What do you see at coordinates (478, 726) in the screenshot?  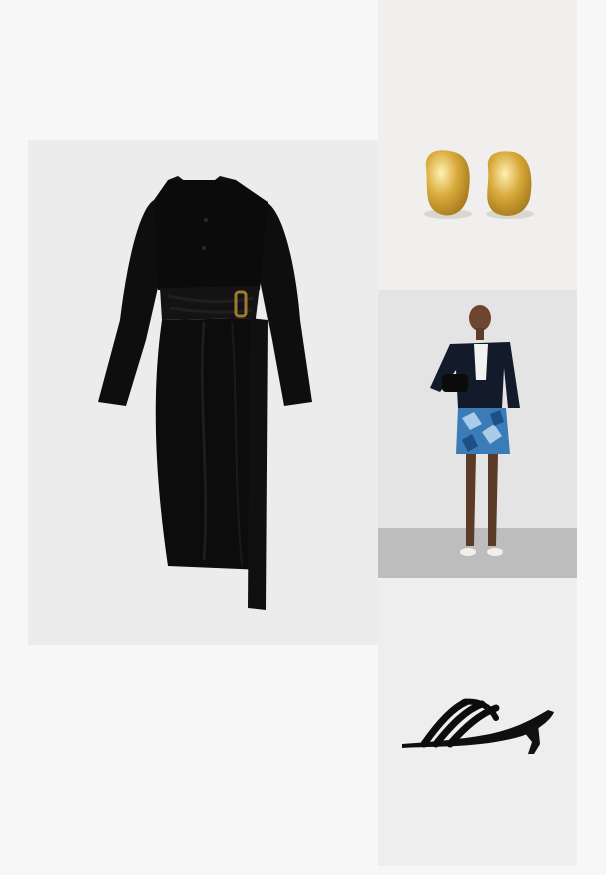 I see `black-strappy-mule-image` at bounding box center [478, 726].